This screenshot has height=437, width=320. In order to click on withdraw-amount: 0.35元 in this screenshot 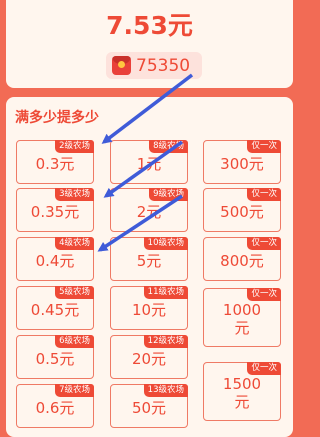, I will do `click(55, 212)`.